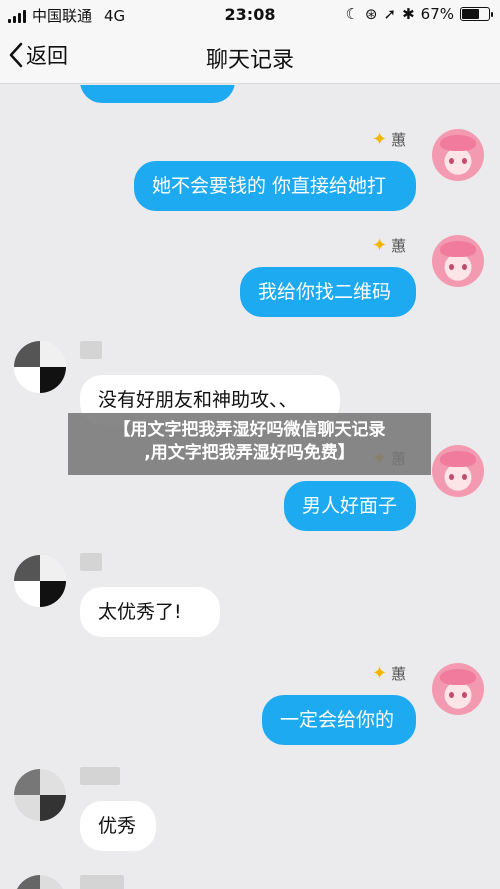 The image size is (500, 889). I want to click on location-icon: ➚, so click(390, 14).